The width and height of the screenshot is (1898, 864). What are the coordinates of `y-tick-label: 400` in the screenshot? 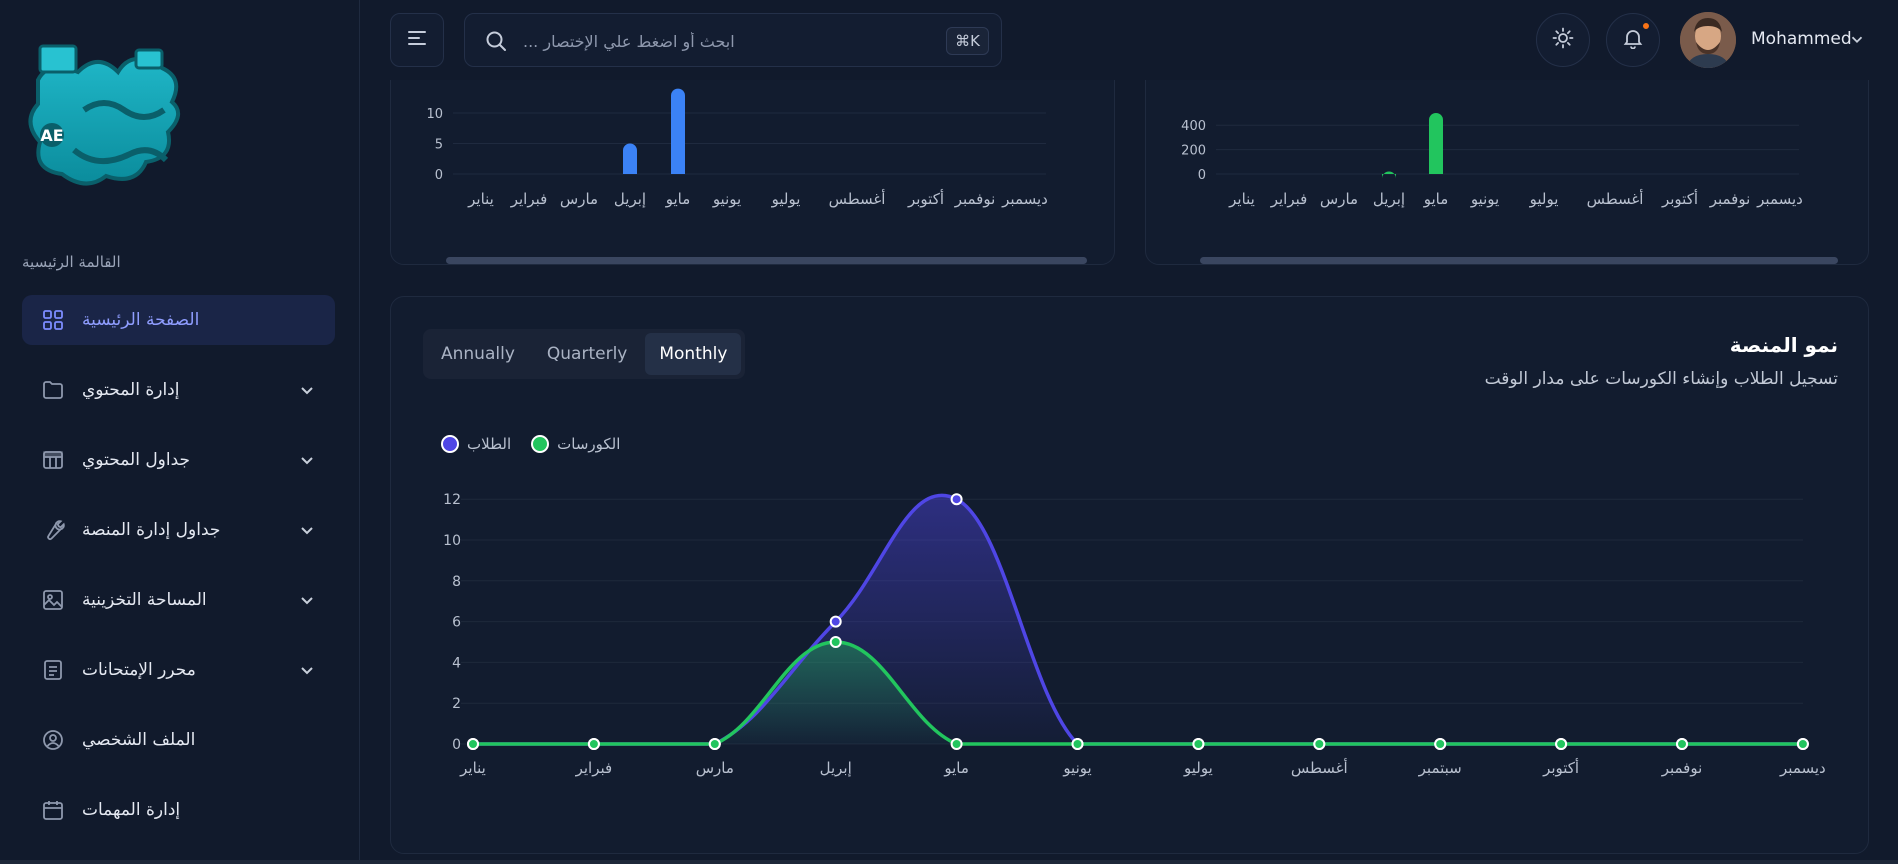 It's located at (1193, 126).